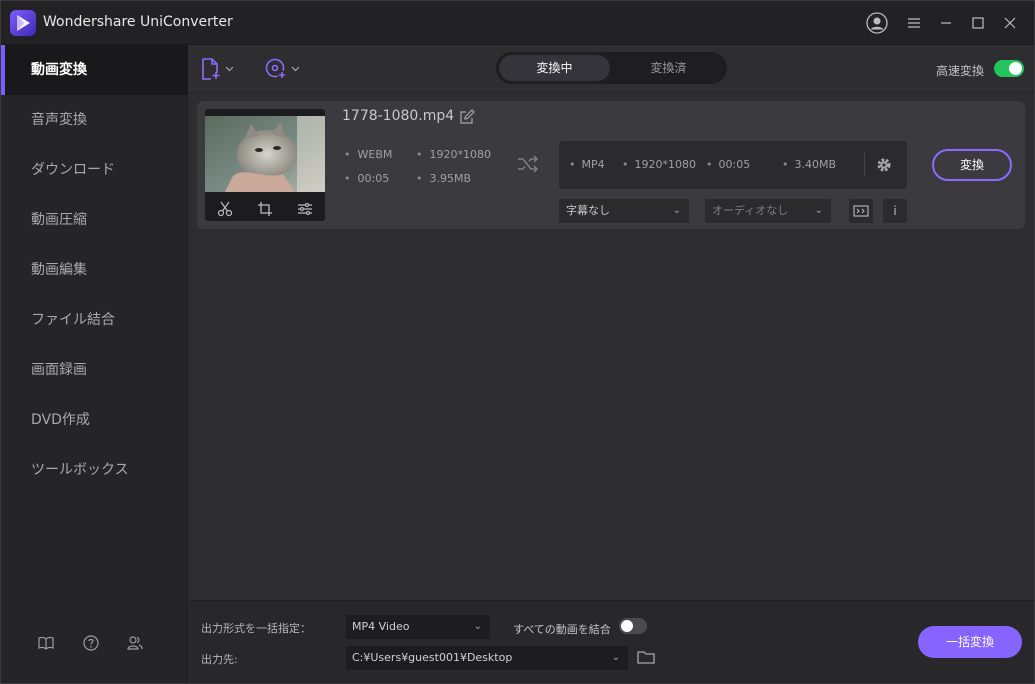 The height and width of the screenshot is (684, 1035). Describe the element at coordinates (877, 23) in the screenshot. I see `account-icon` at that location.